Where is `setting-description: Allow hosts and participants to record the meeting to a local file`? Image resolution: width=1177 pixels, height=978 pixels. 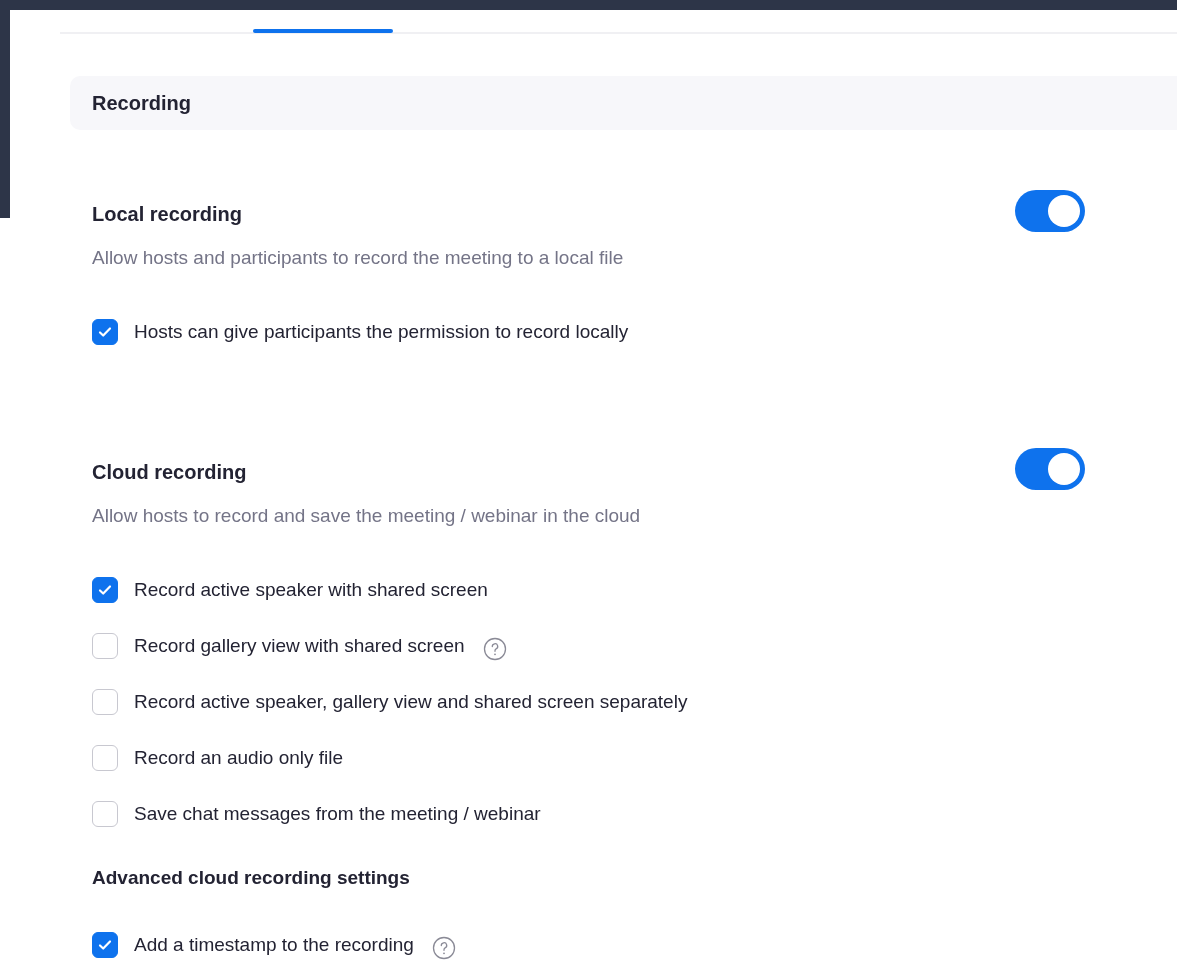 setting-description: Allow hosts and participants to record the meeting to a local file is located at coordinates (358, 258).